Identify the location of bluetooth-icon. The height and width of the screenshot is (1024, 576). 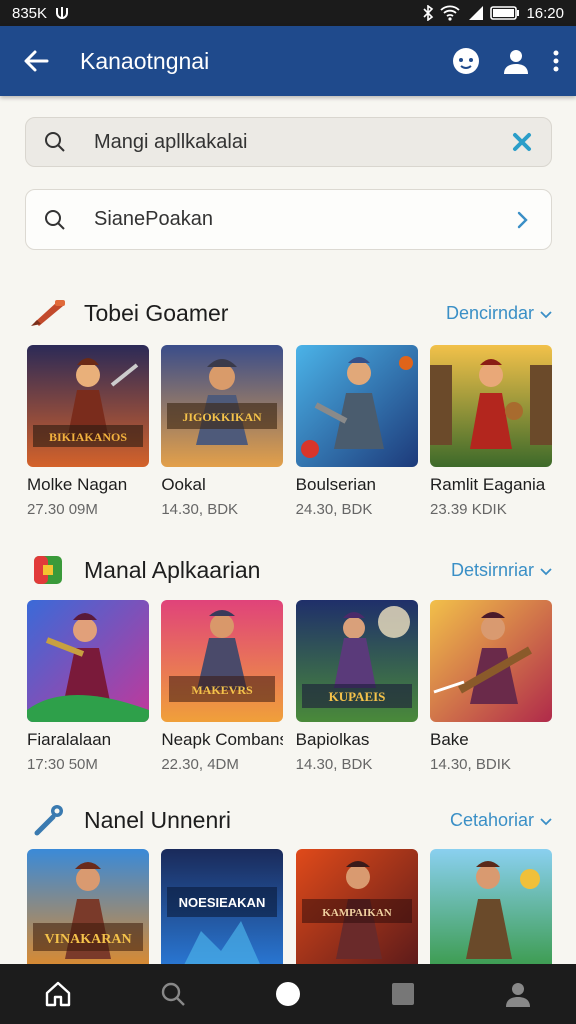
(428, 13).